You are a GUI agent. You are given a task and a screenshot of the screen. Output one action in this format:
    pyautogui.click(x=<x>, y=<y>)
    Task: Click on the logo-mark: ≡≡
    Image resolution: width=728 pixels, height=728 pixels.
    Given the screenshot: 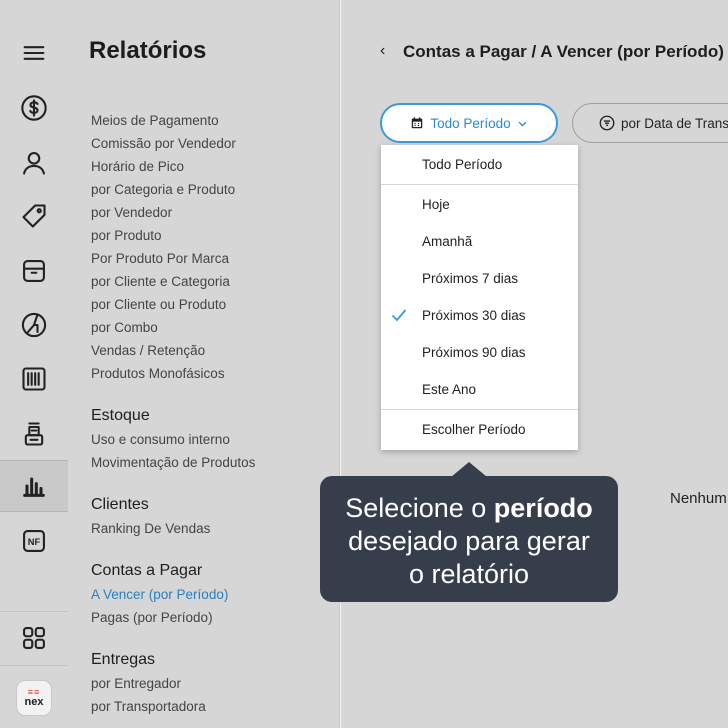 What is the action you would take?
    pyautogui.click(x=34, y=692)
    